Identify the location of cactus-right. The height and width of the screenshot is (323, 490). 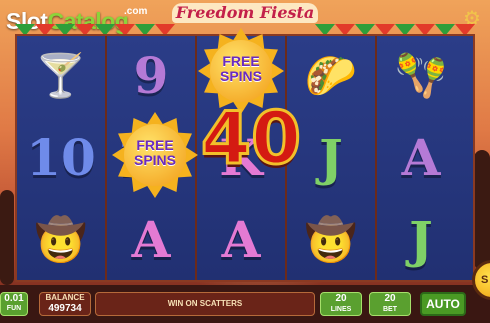
(482, 210).